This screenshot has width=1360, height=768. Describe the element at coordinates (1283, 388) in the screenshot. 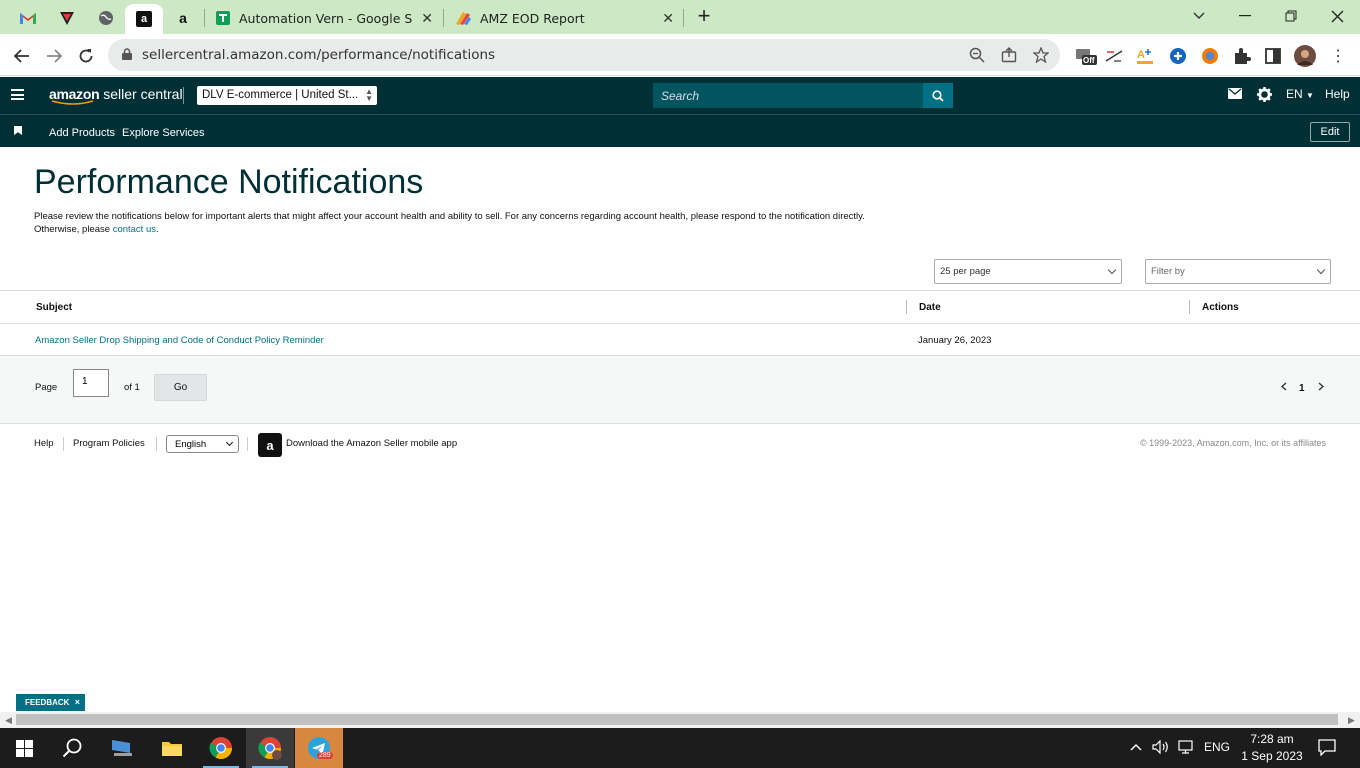

I see `previous-page-icon` at that location.